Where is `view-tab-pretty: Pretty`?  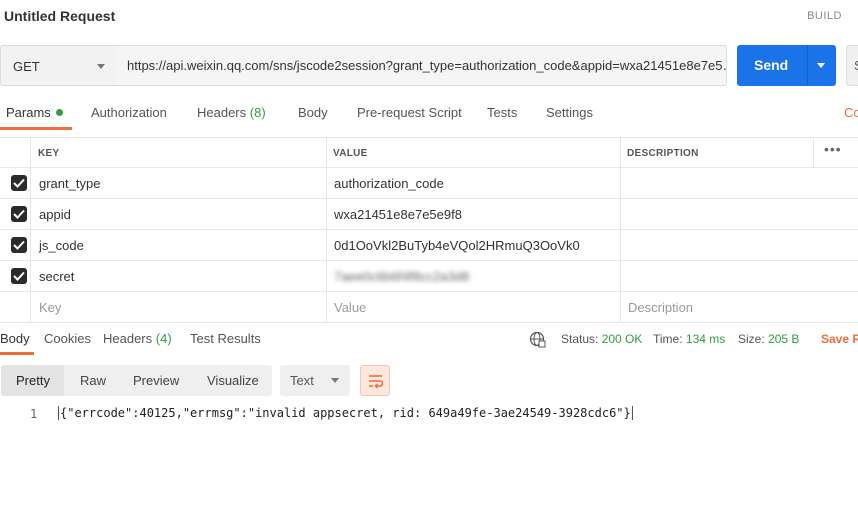
view-tab-pretty: Pretty is located at coordinates (33, 380).